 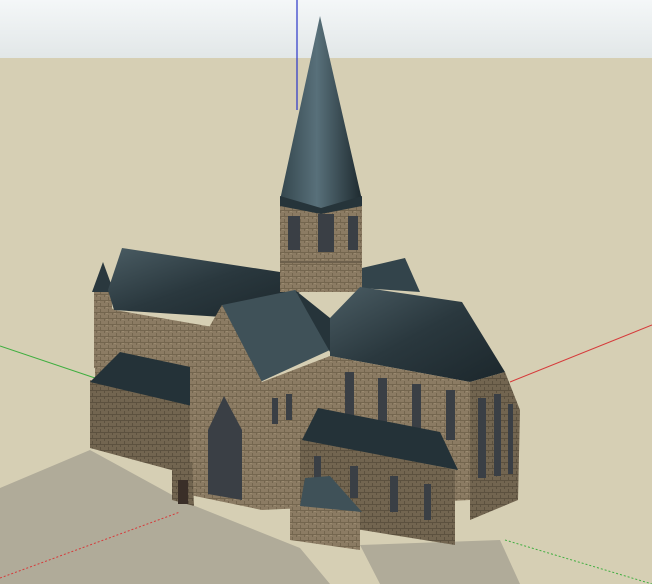 What do you see at coordinates (103, 331) in the screenshot?
I see `left-turret-wall` at bounding box center [103, 331].